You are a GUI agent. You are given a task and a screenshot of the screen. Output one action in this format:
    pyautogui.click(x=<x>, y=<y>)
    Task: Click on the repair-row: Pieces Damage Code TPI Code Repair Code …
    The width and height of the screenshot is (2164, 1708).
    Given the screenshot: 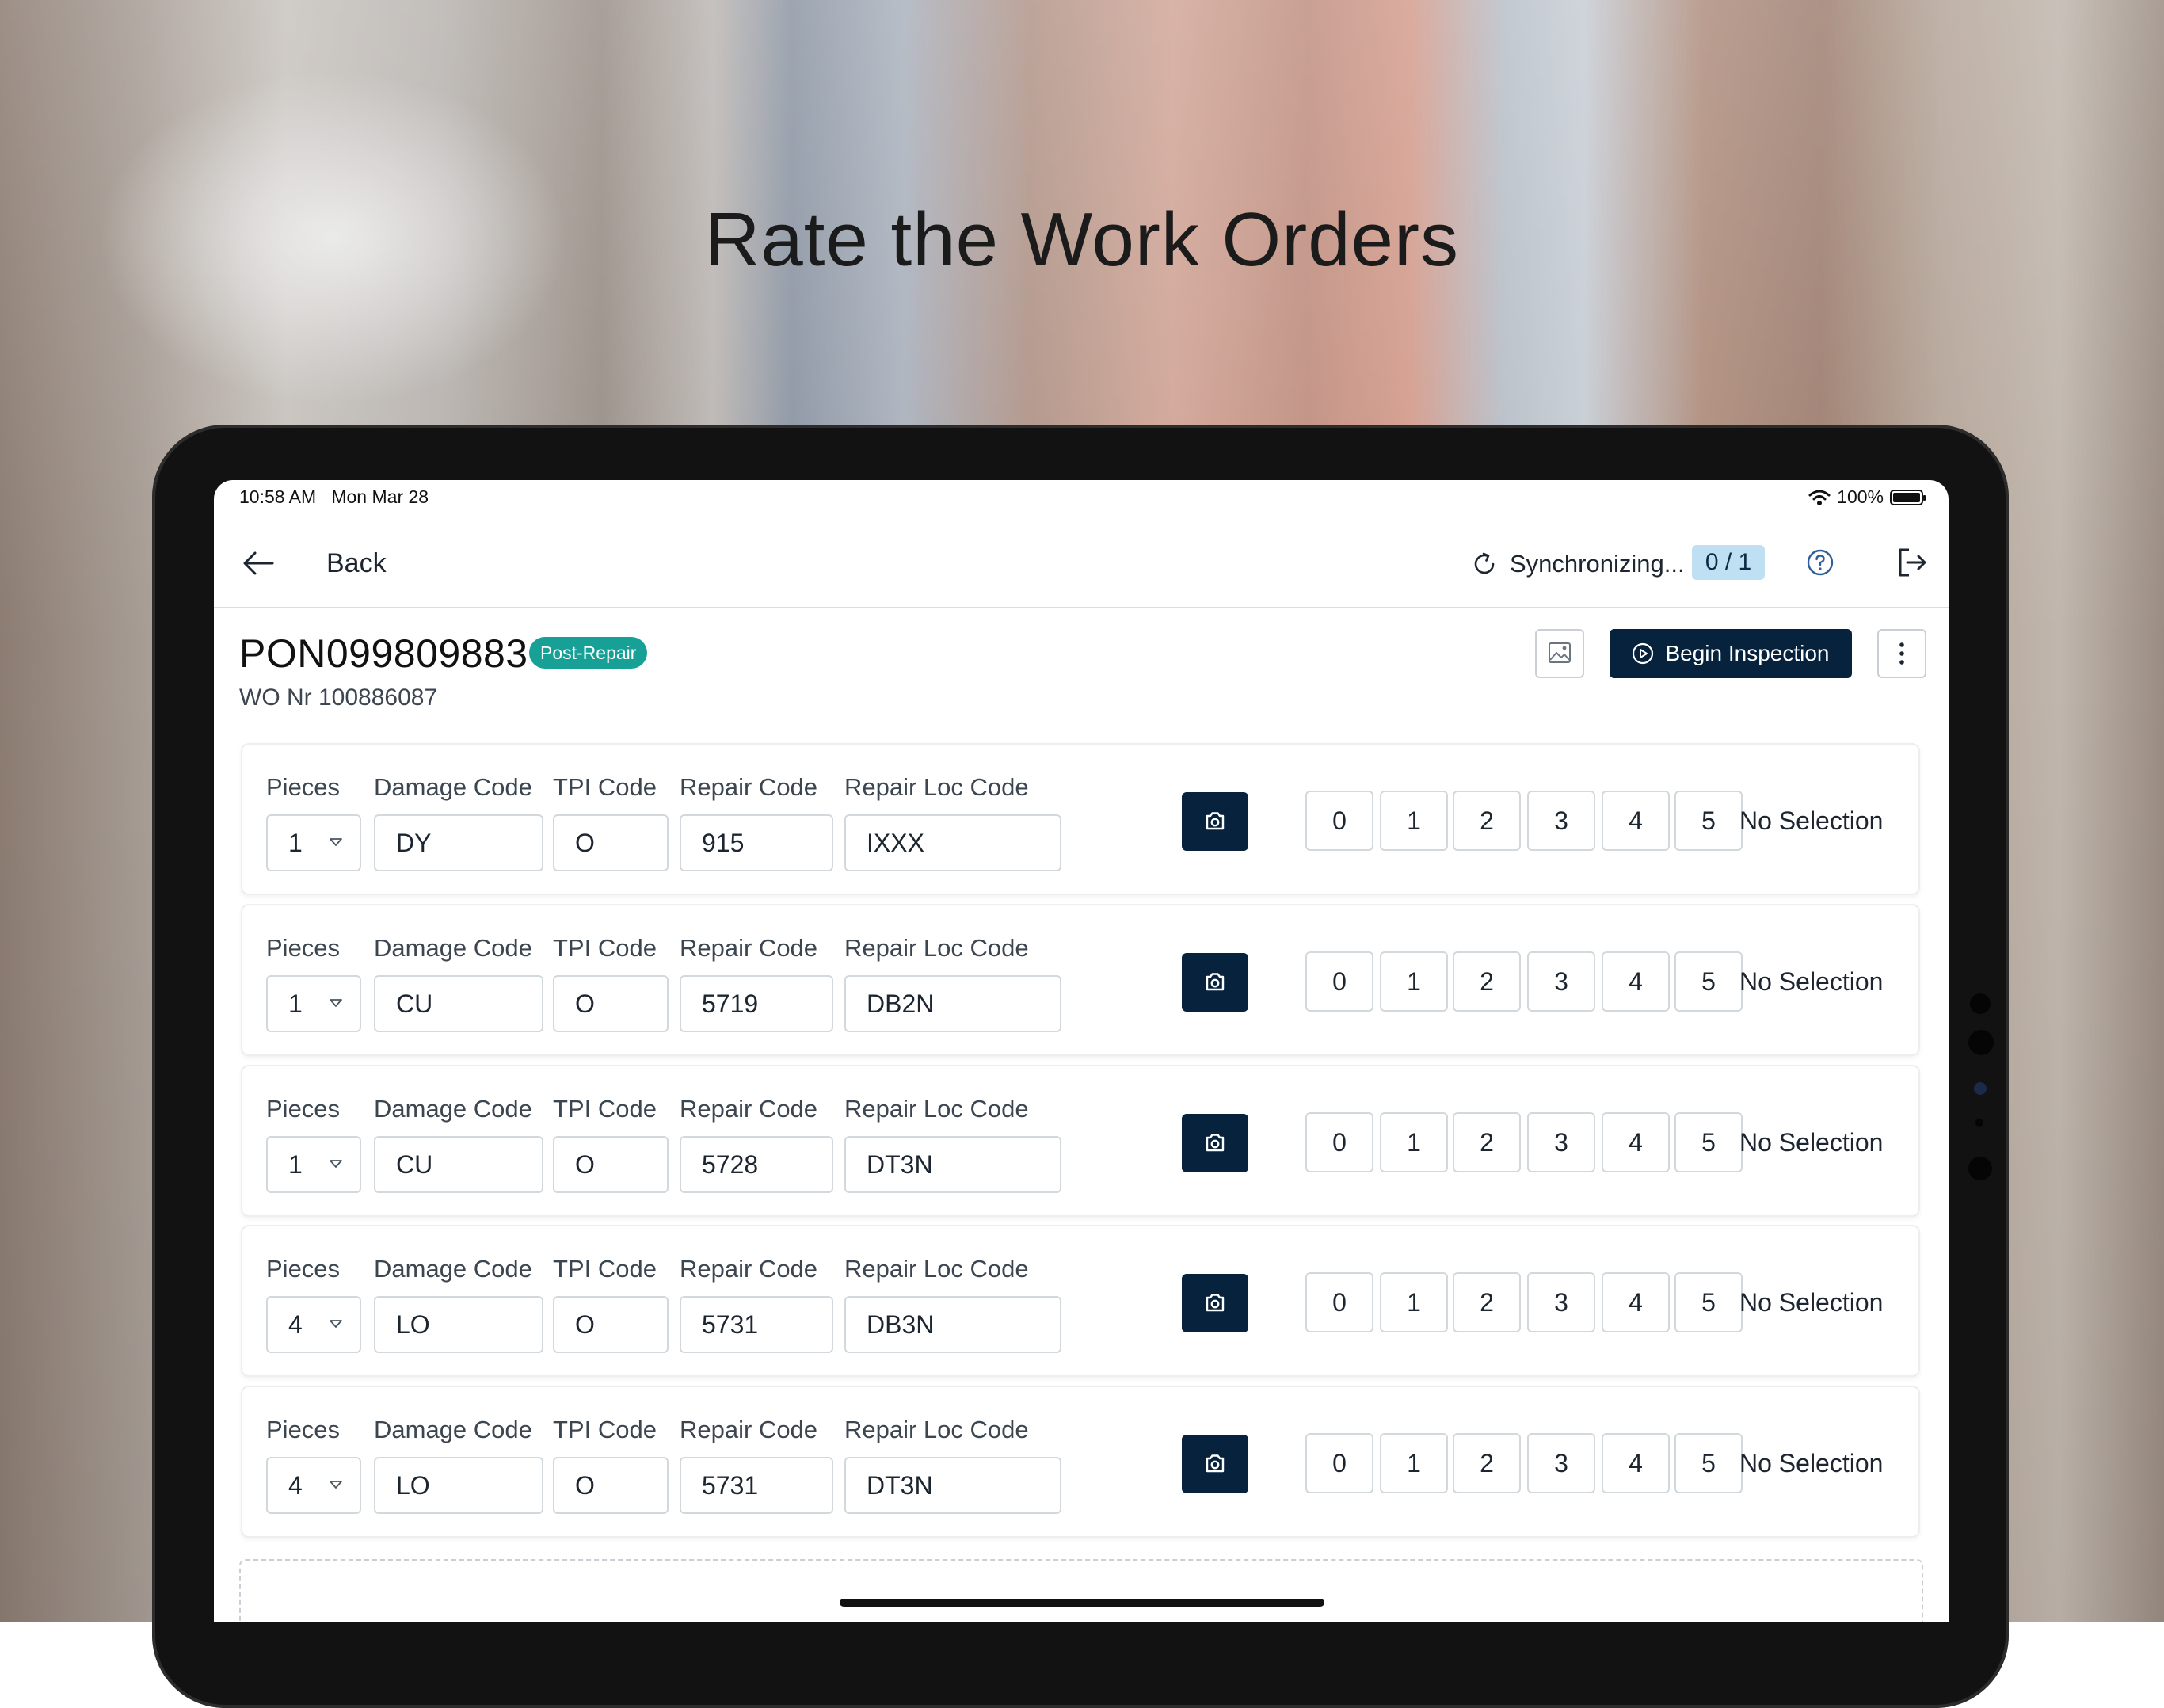 What is the action you would take?
    pyautogui.click(x=1081, y=1301)
    